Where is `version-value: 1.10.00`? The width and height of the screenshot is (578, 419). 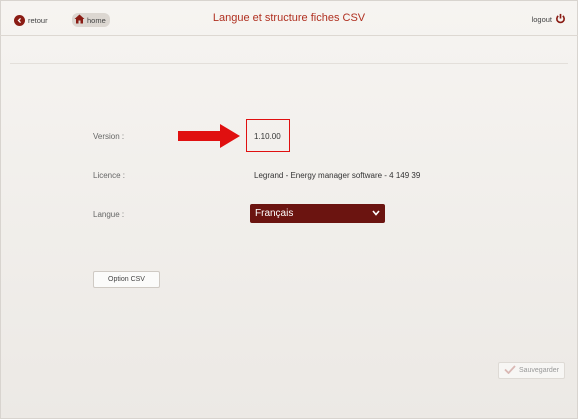
version-value: 1.10.00 is located at coordinates (267, 136).